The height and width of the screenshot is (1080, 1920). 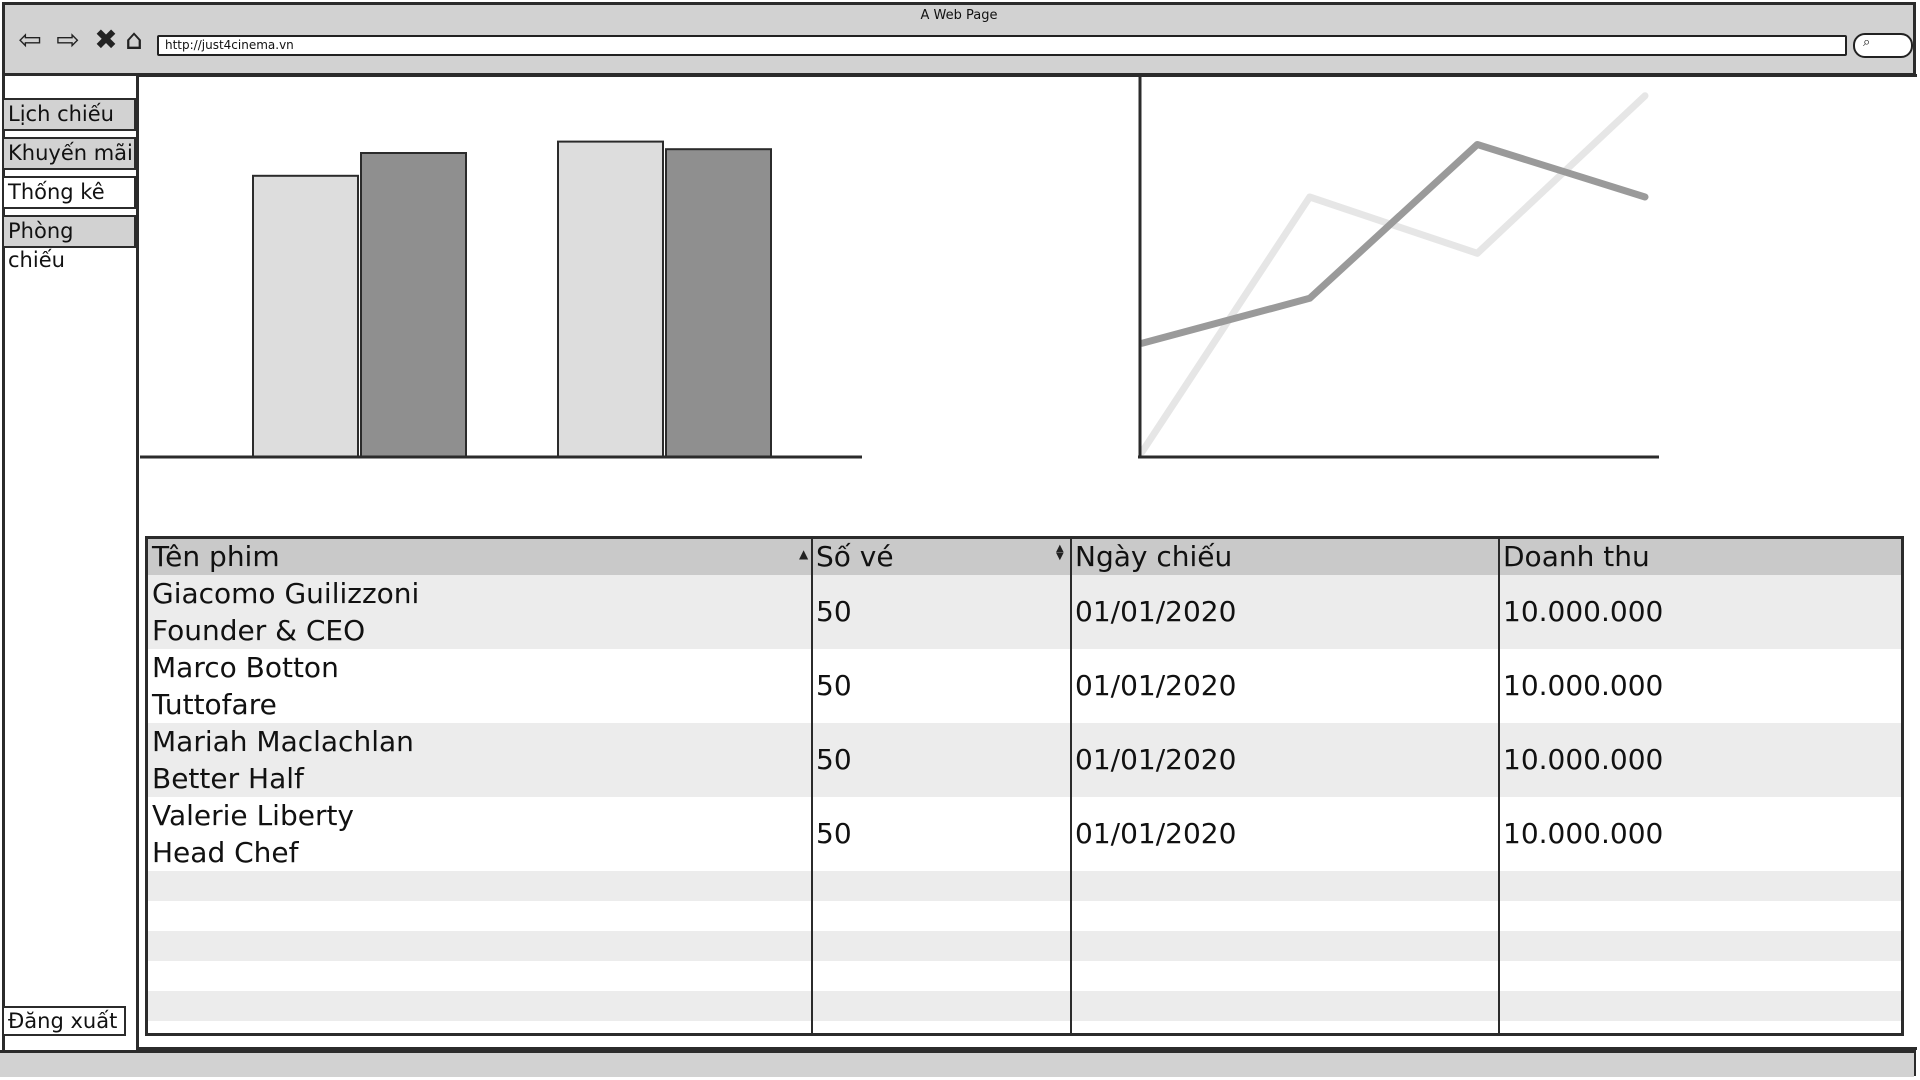 What do you see at coordinates (69, 153) in the screenshot?
I see `sidebar-item-khuyen-mai: Khuyến mãi` at bounding box center [69, 153].